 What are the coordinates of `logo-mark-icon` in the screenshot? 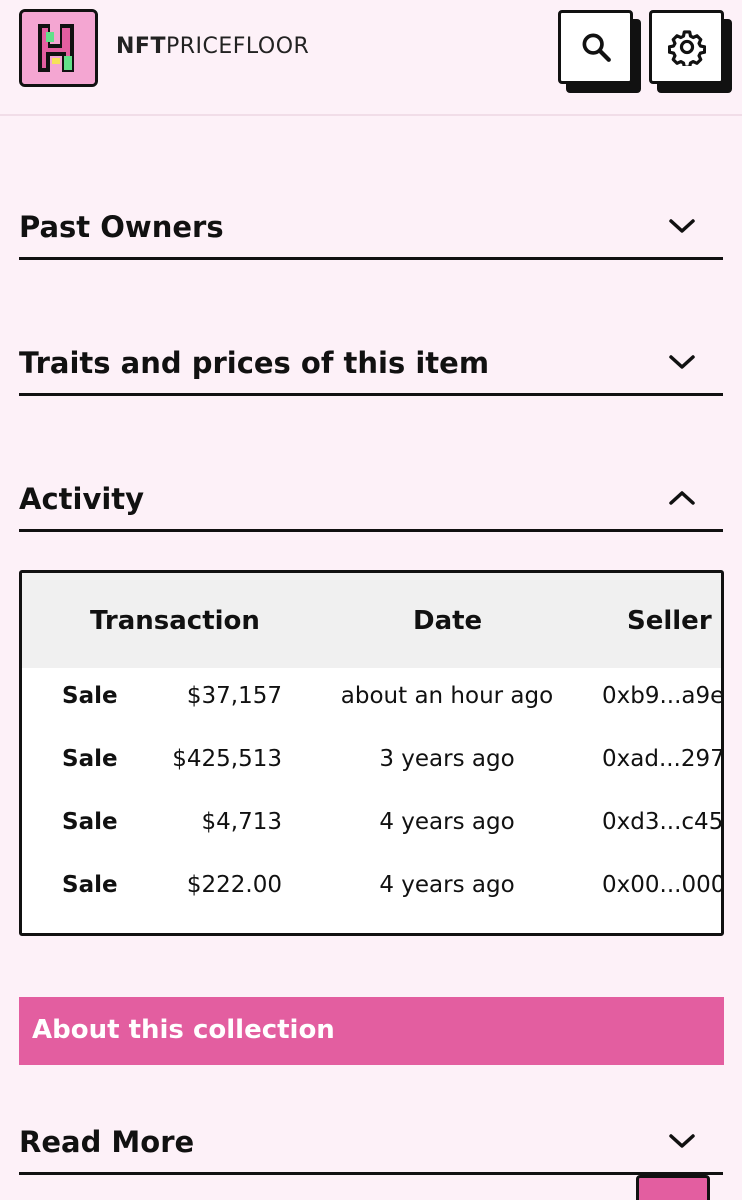 It's located at (58, 48).